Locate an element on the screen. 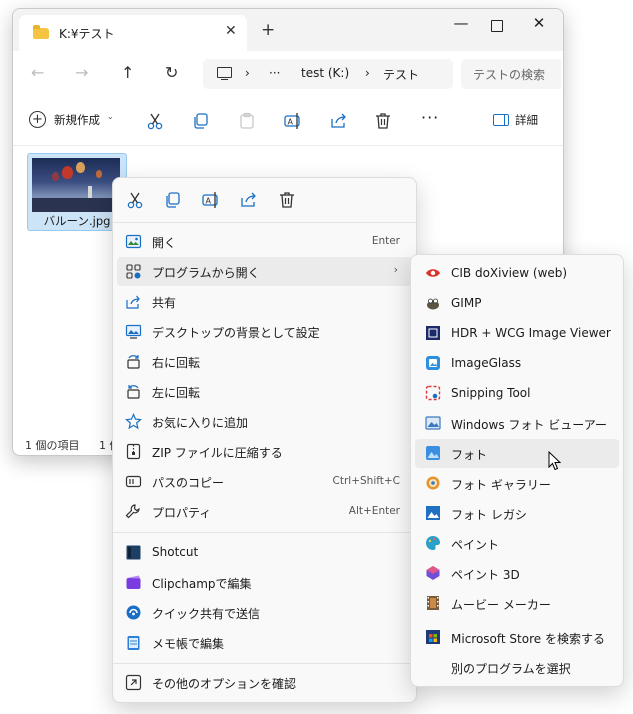 This screenshot has height=714, width=633. up-button: ↑ is located at coordinates (127, 72).